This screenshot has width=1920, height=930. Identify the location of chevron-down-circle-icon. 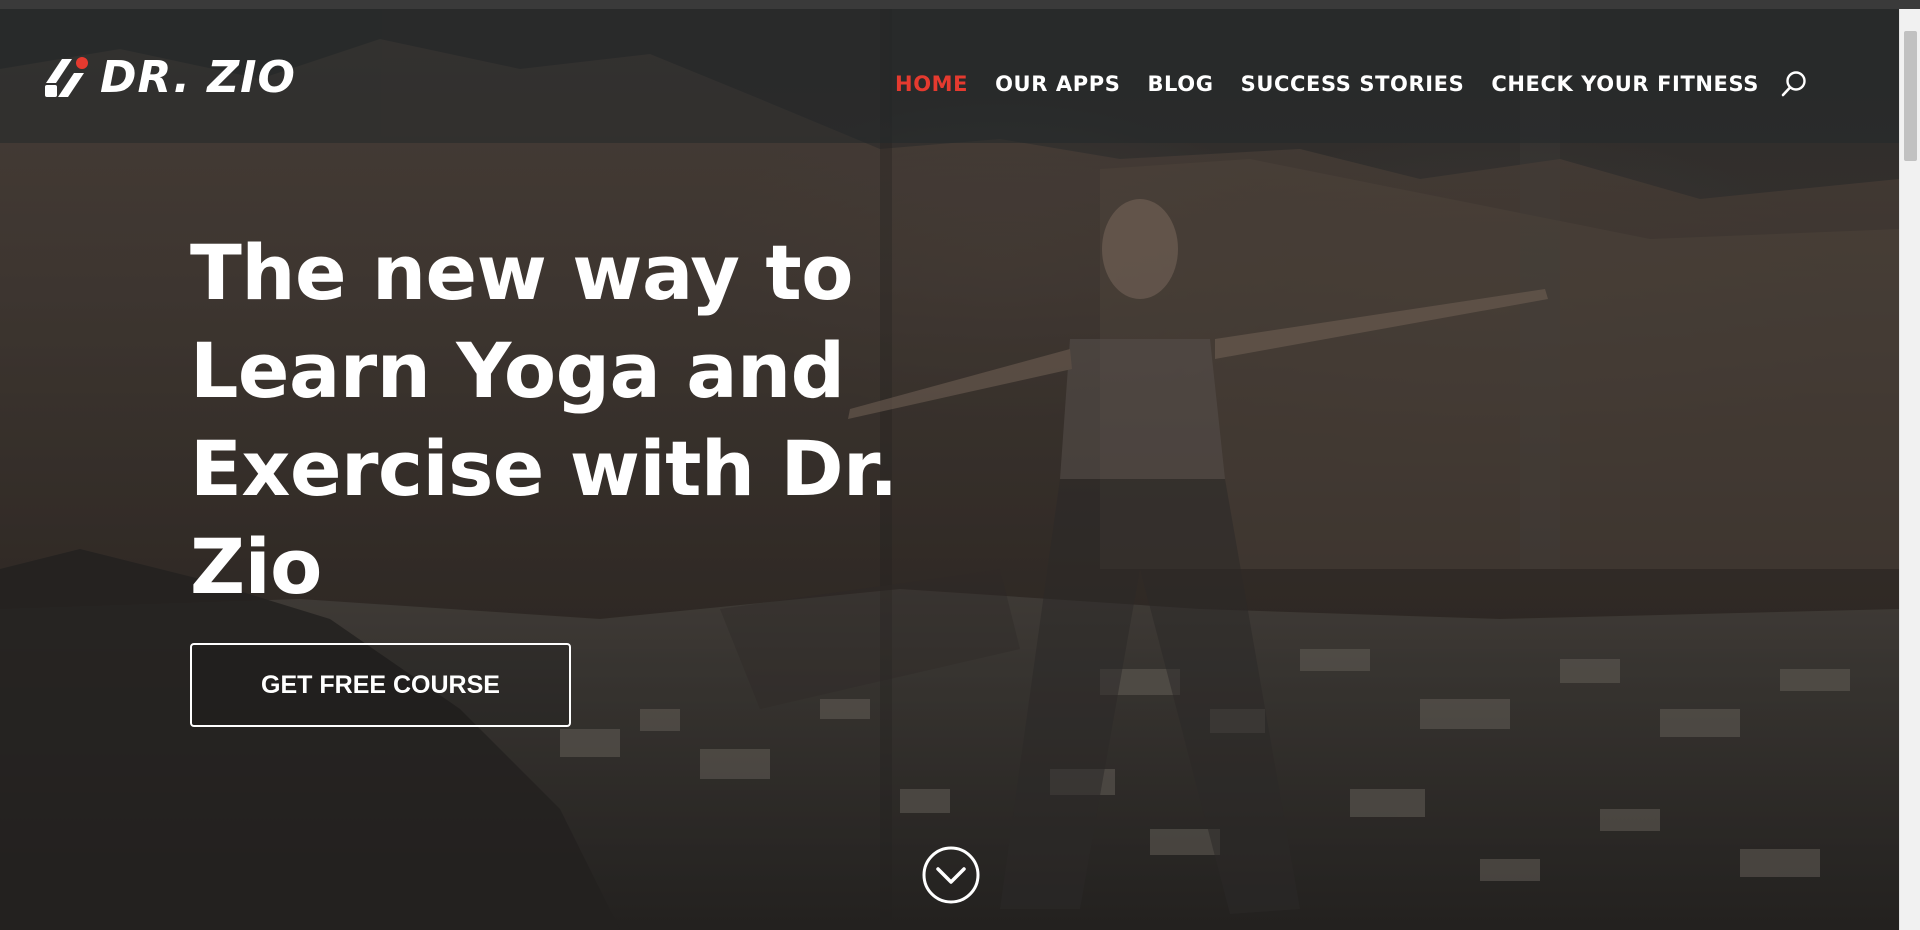
(951, 875).